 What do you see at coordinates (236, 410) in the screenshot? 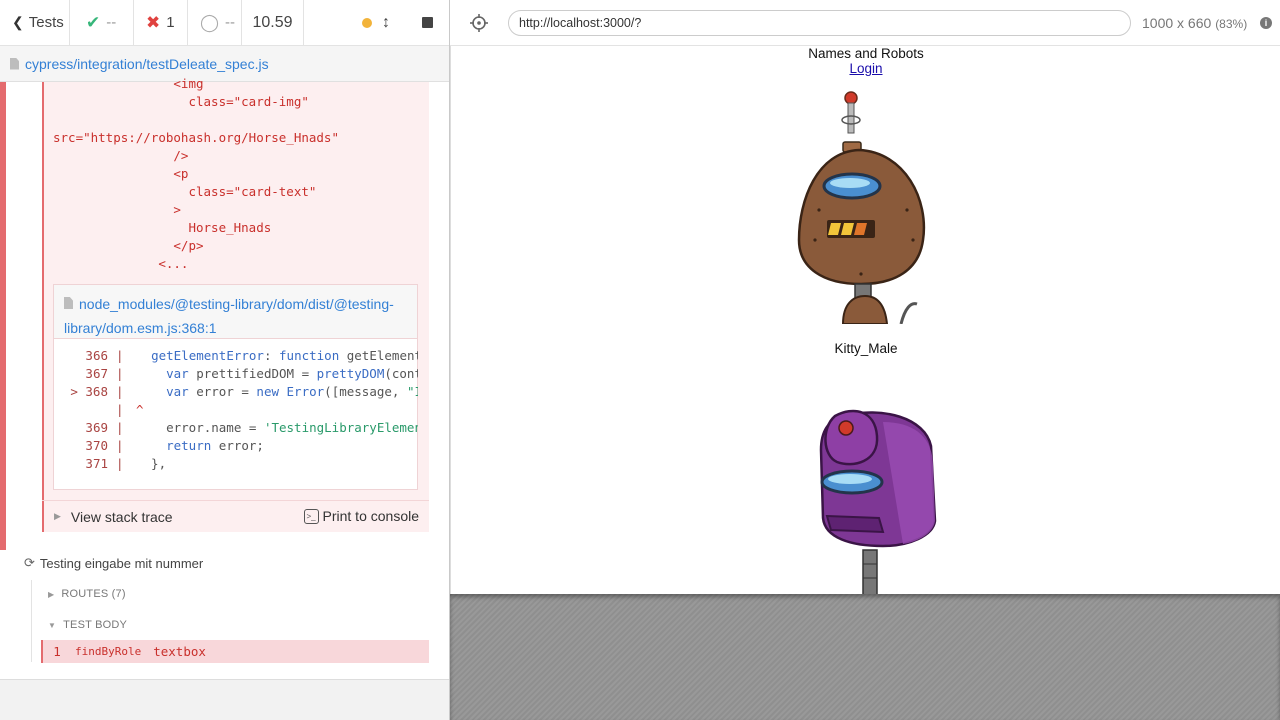
I see `code-line: | ^` at bounding box center [236, 410].